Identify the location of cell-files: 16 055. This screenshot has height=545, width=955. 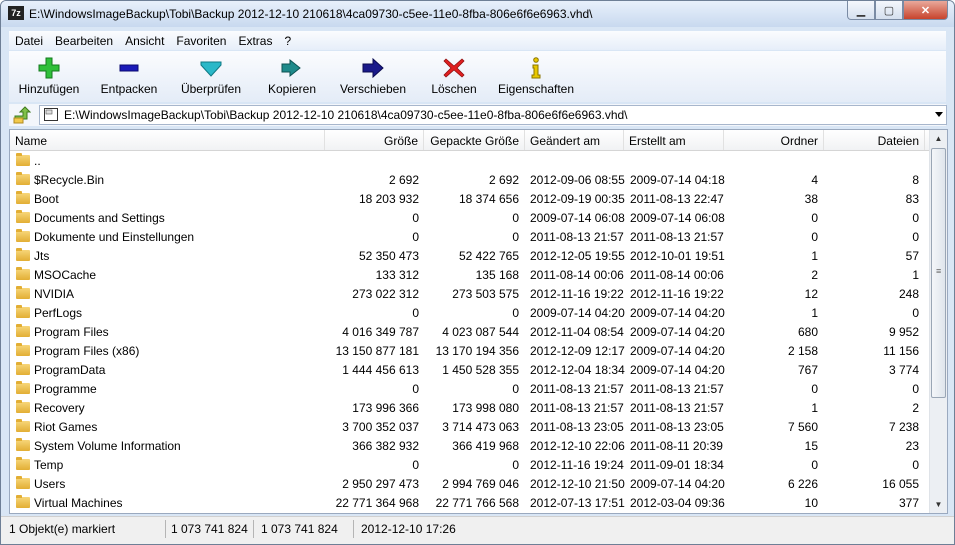
(900, 484).